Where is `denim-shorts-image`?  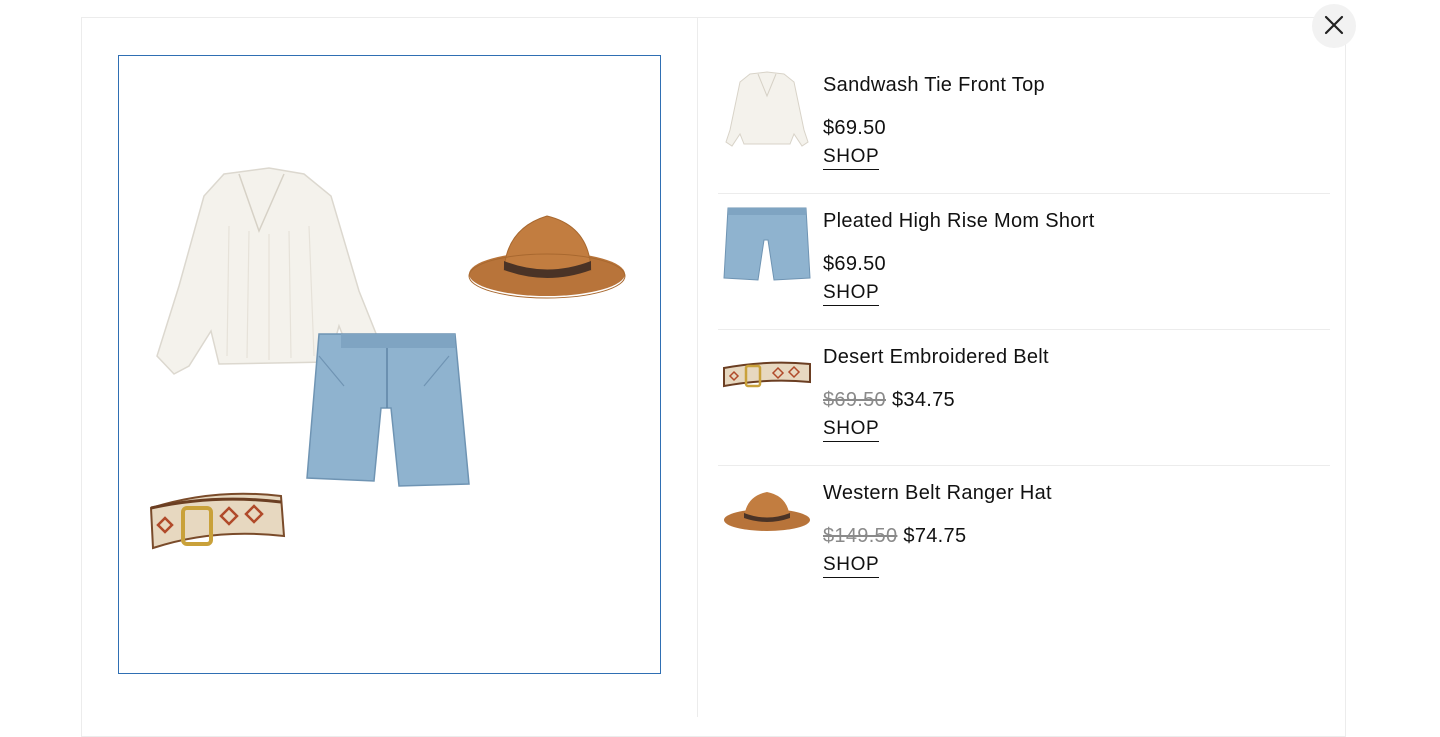
denim-shorts-image is located at coordinates (388, 410).